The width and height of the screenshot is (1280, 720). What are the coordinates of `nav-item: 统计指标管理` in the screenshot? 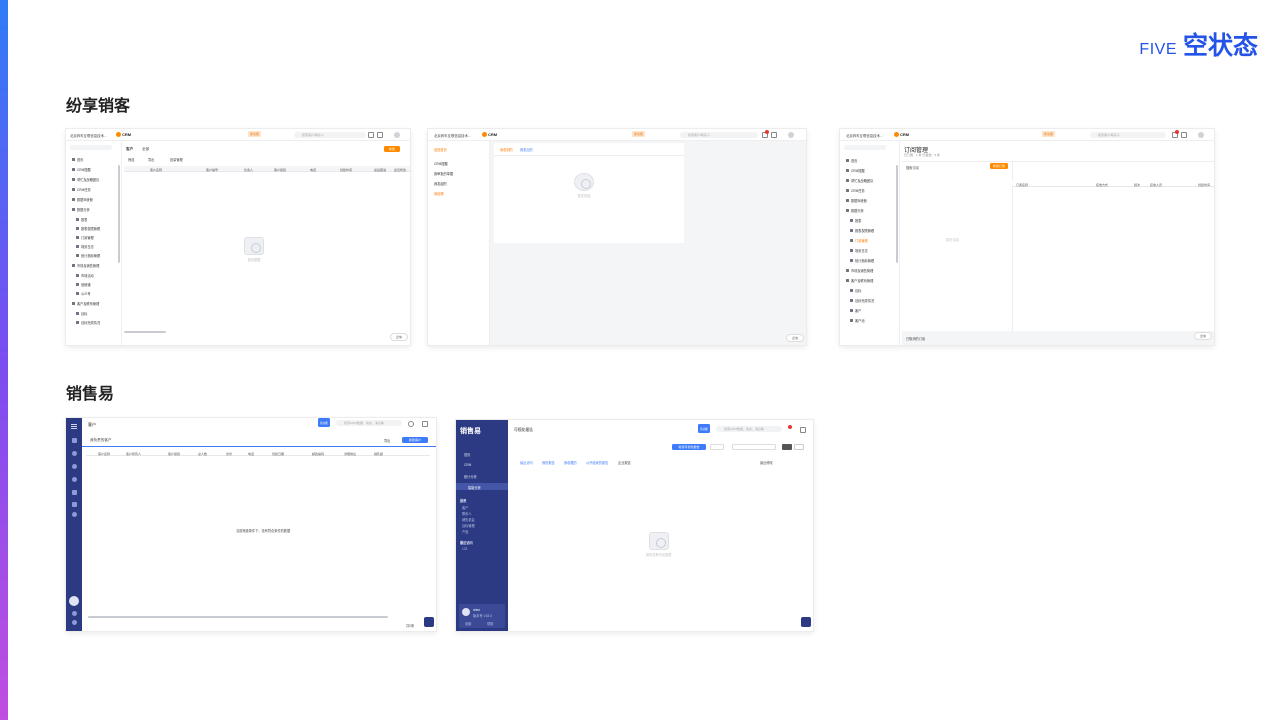 It's located at (88, 255).